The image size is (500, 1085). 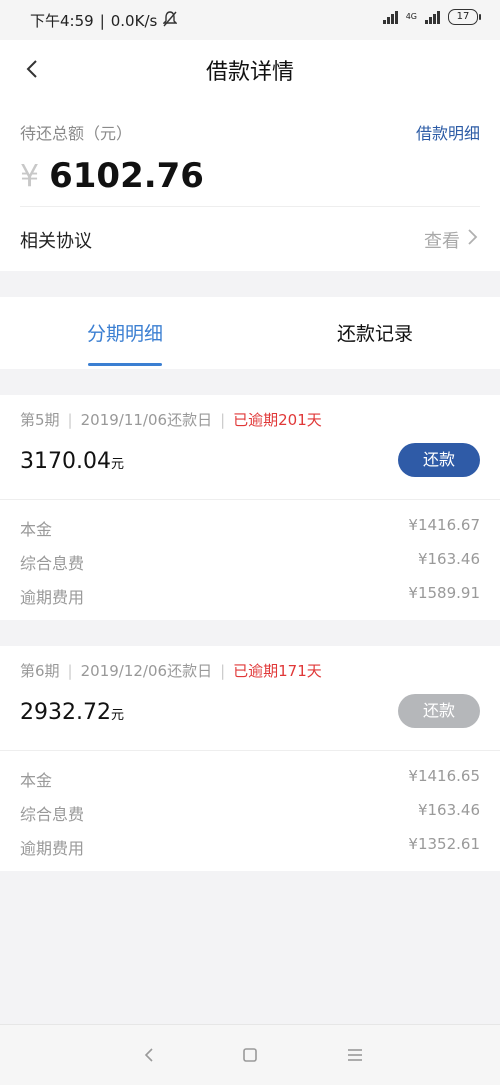 I want to click on network-label: 4G, so click(x=411, y=16).